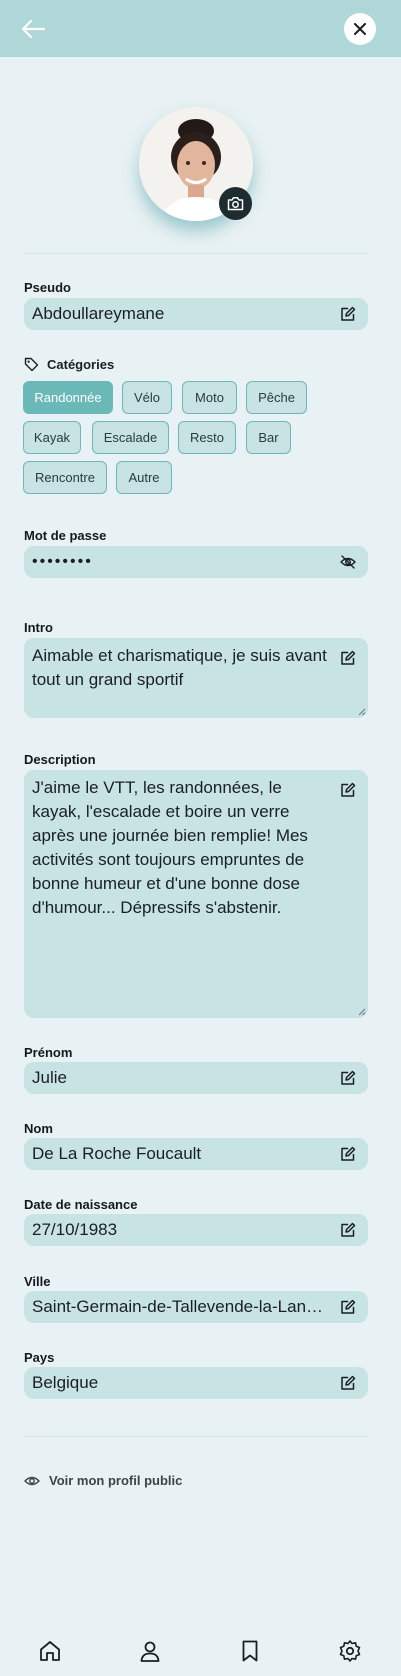 The image size is (401, 1676). Describe the element at coordinates (98, 313) in the screenshot. I see `pseudo-value: Abdoullareymane` at that location.